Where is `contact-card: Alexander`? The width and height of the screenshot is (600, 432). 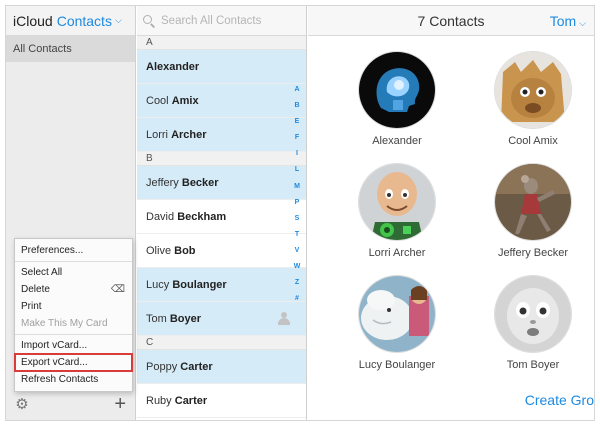 contact-card: Alexander is located at coordinates (397, 99).